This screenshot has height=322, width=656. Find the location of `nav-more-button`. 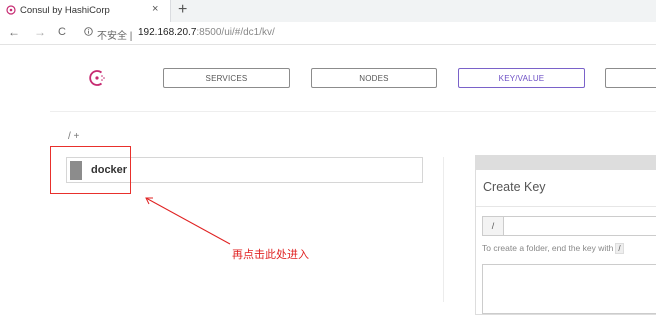

nav-more-button is located at coordinates (630, 78).